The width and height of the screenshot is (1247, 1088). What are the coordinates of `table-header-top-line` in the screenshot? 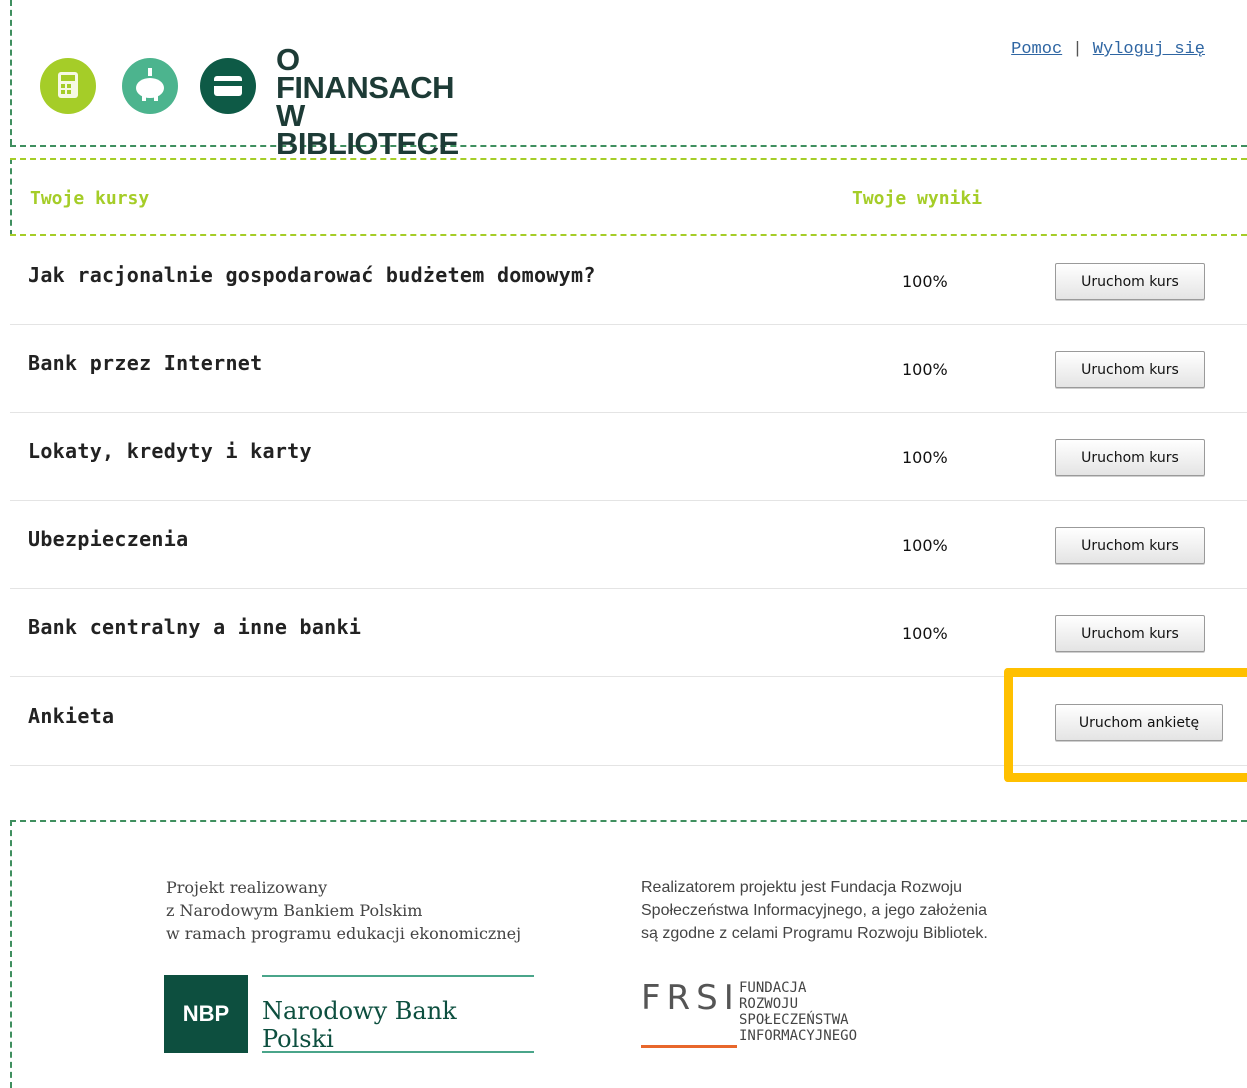 It's located at (628, 159).